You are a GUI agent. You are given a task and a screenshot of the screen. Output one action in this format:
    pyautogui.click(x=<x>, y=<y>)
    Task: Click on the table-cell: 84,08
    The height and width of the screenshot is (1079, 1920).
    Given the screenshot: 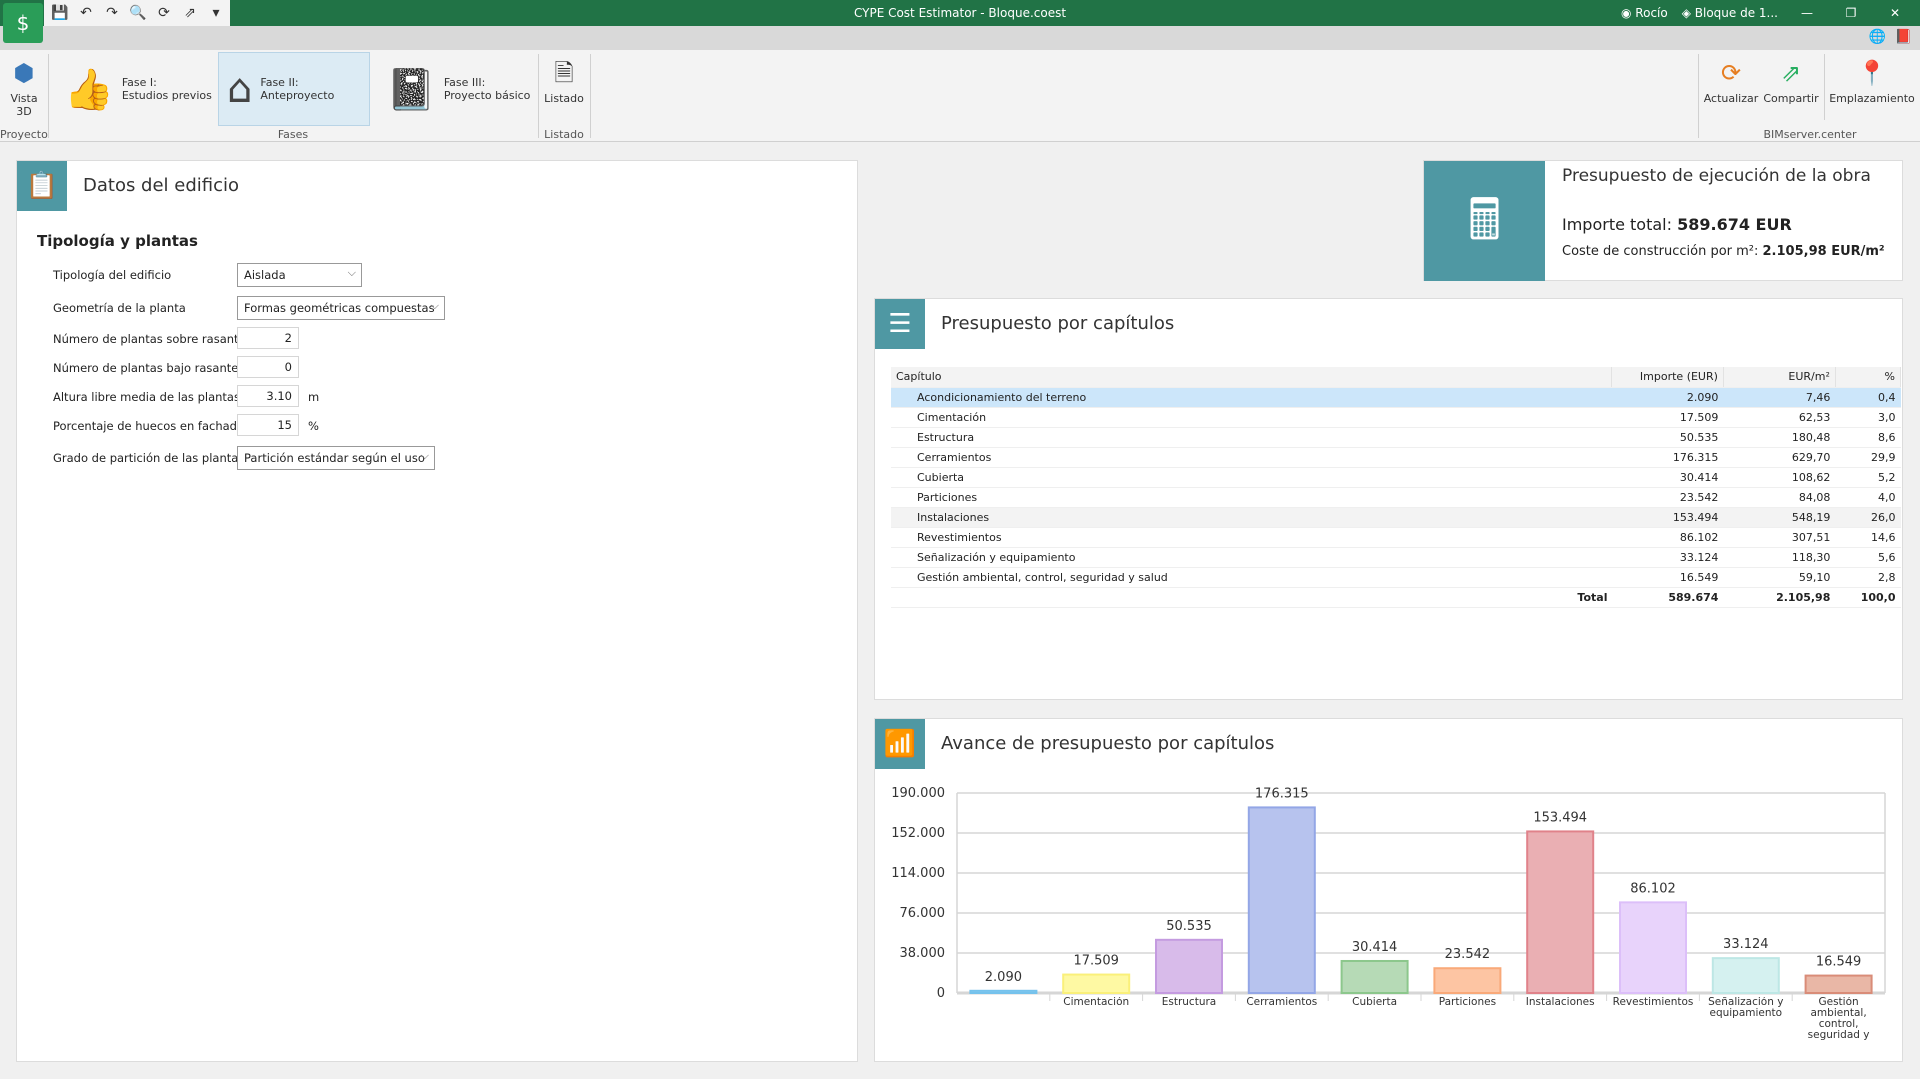 What is the action you would take?
    pyautogui.click(x=1779, y=497)
    